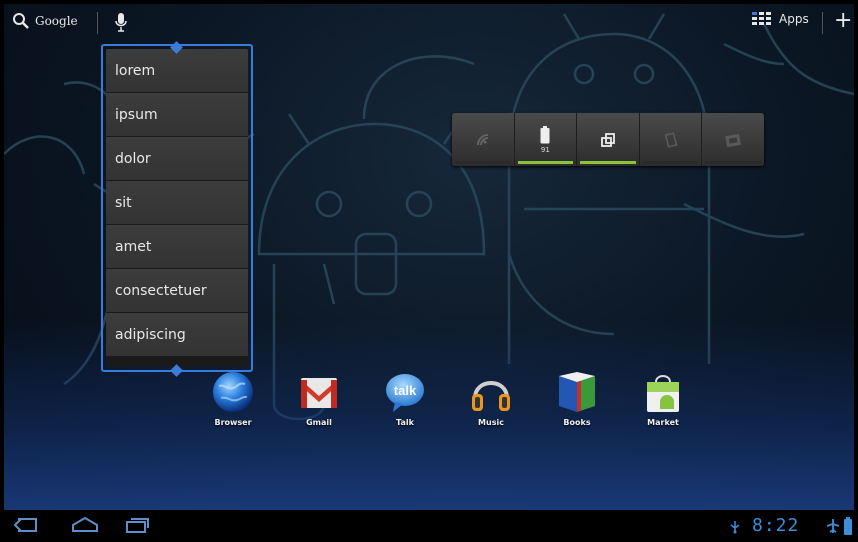 The image size is (858, 542). I want to click on list-item: adipiscing, so click(177, 335).